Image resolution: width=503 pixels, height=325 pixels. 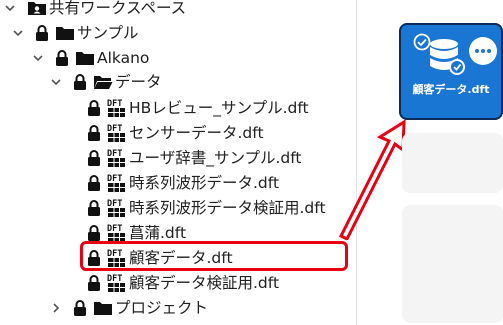 I want to click on file-item: DFT センサーデータ.dft, so click(x=175, y=133).